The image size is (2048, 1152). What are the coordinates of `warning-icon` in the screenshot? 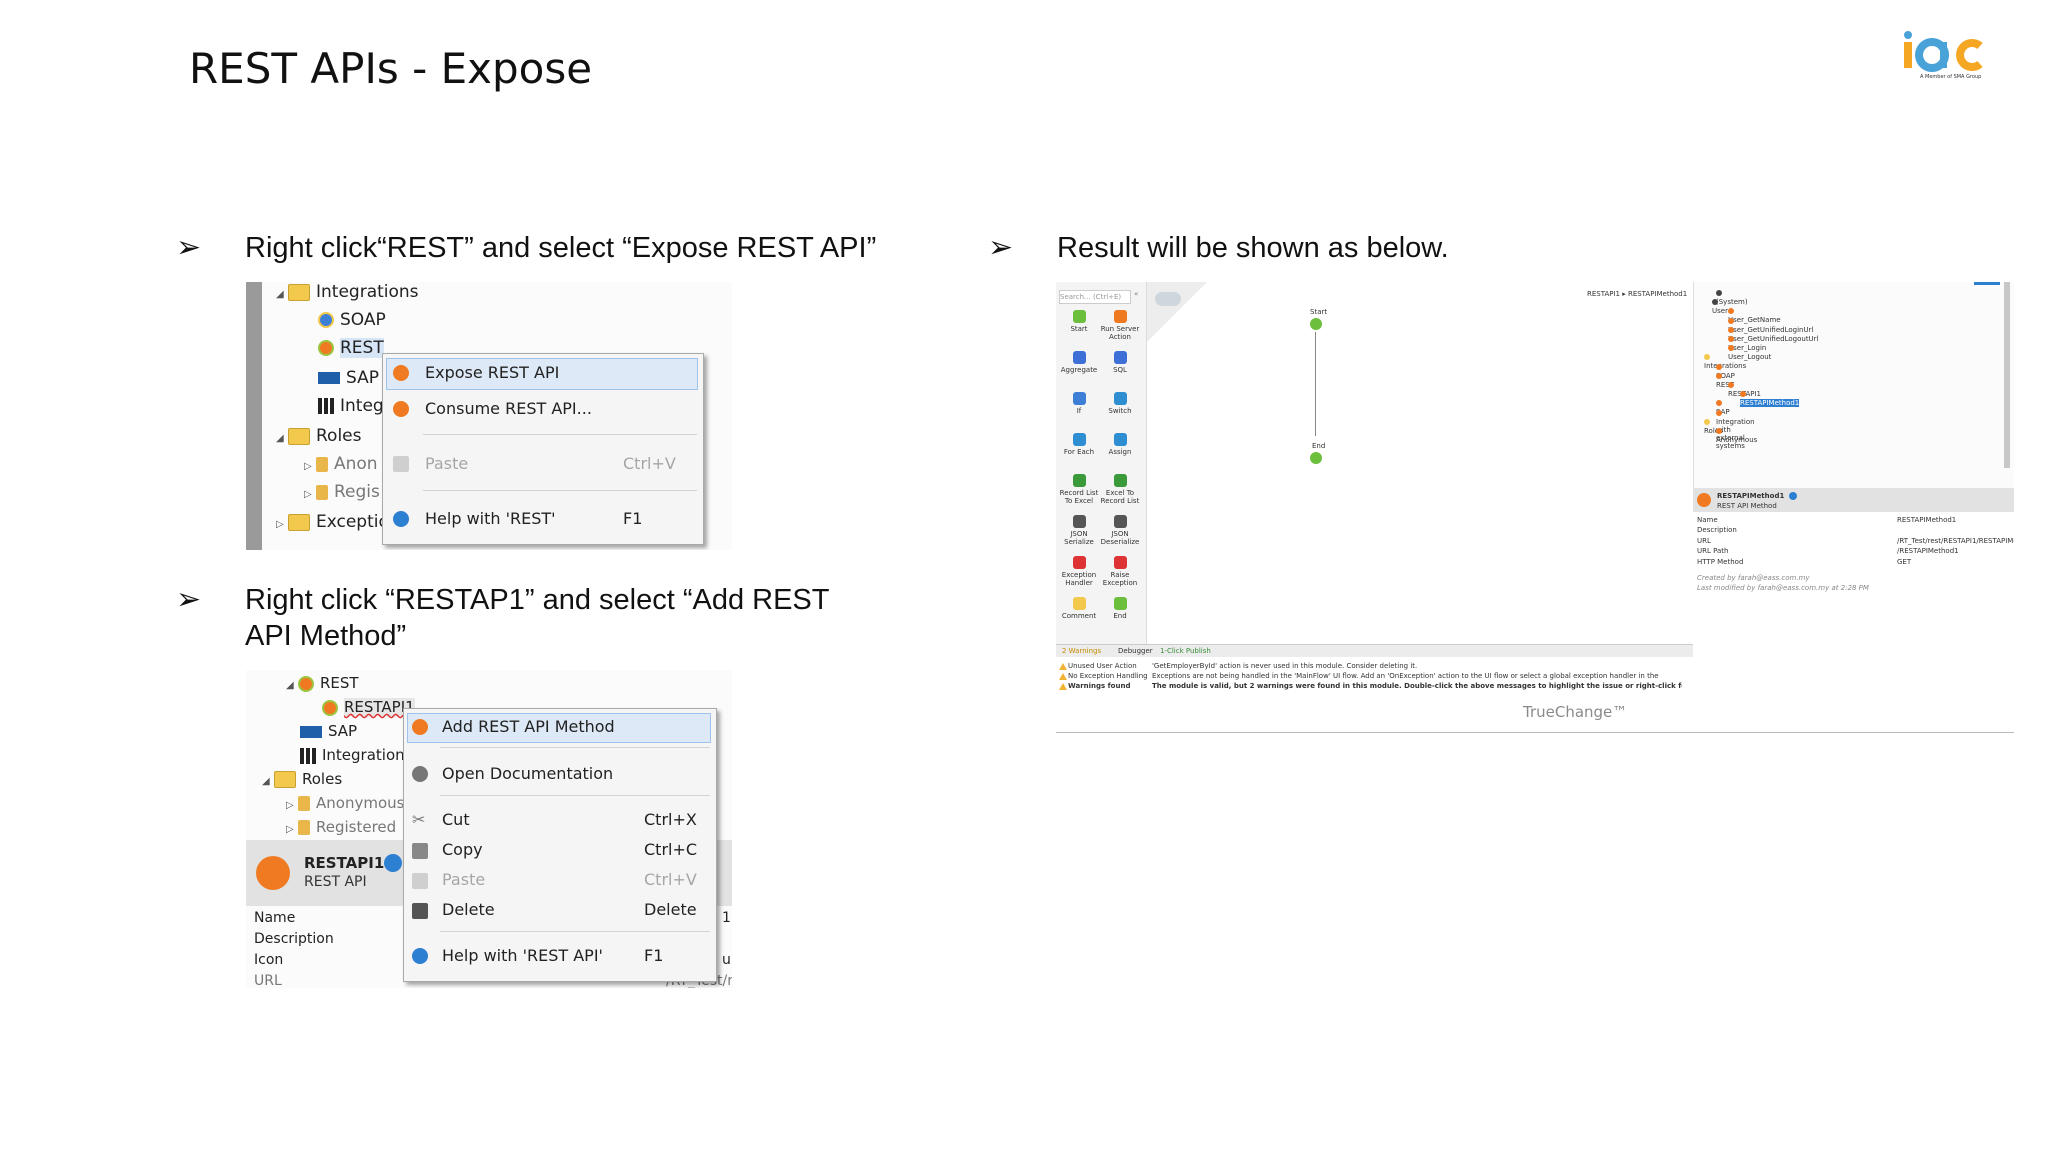 It's located at (1063, 686).